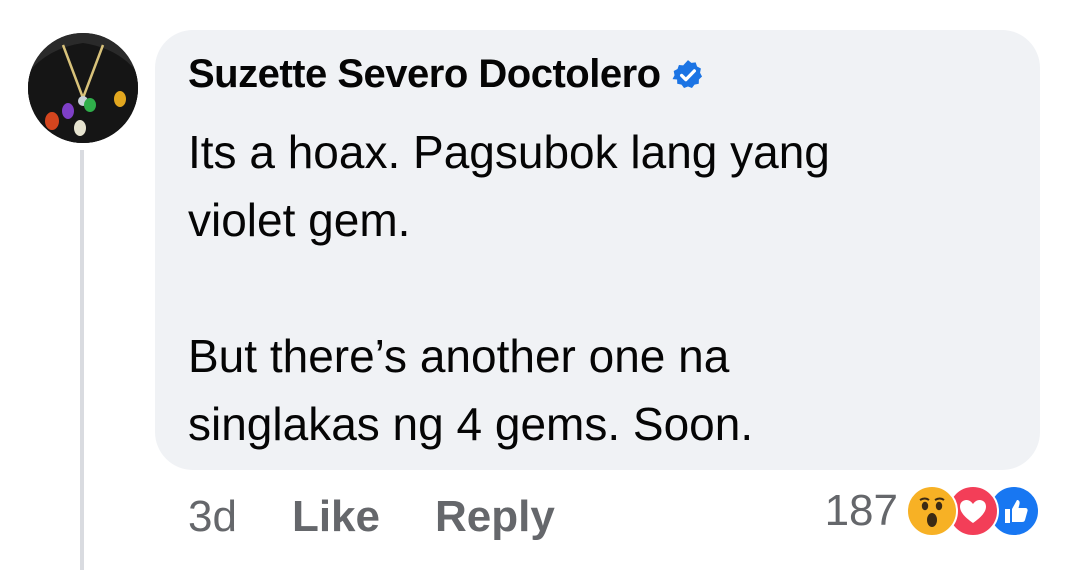 The height and width of the screenshot is (570, 1074). I want to click on wow-icon, so click(932, 511).